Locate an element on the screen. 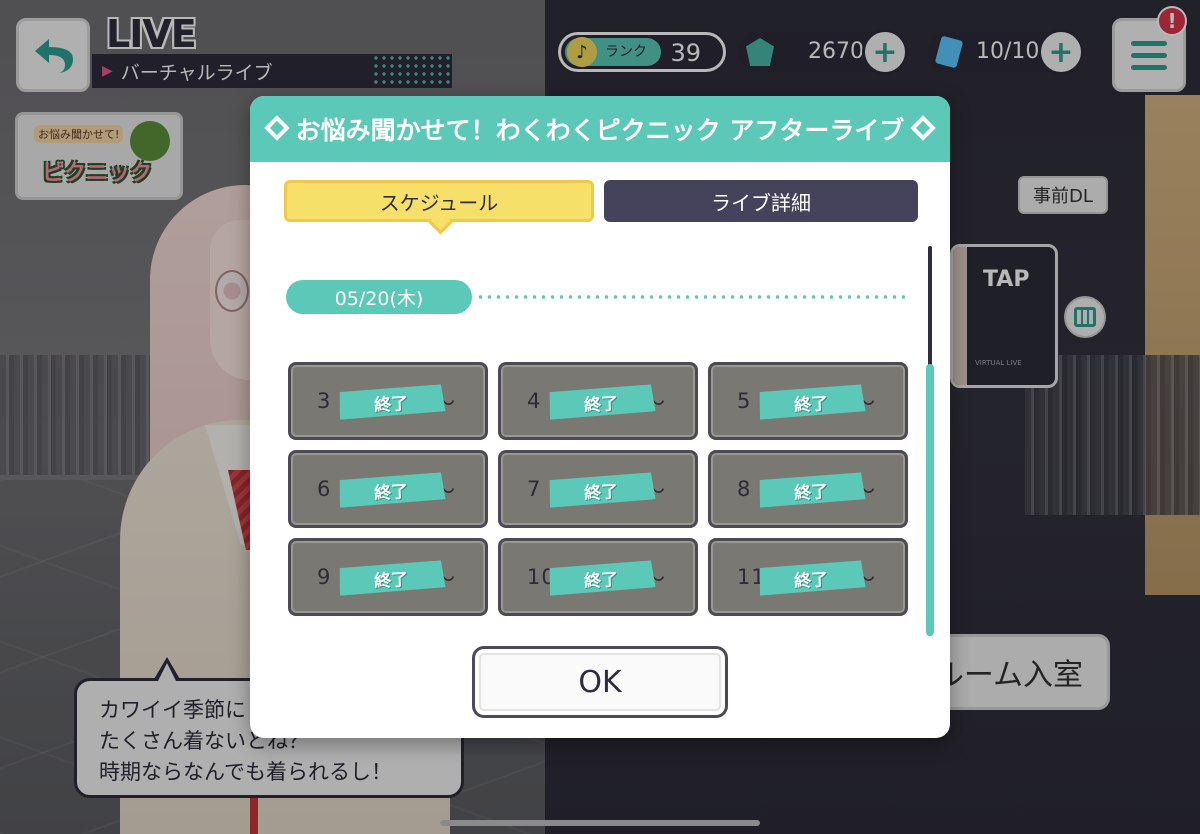  dialog-header: お悩み聞かせて！わくわくピクニック アフターライブ is located at coordinates (600, 129).